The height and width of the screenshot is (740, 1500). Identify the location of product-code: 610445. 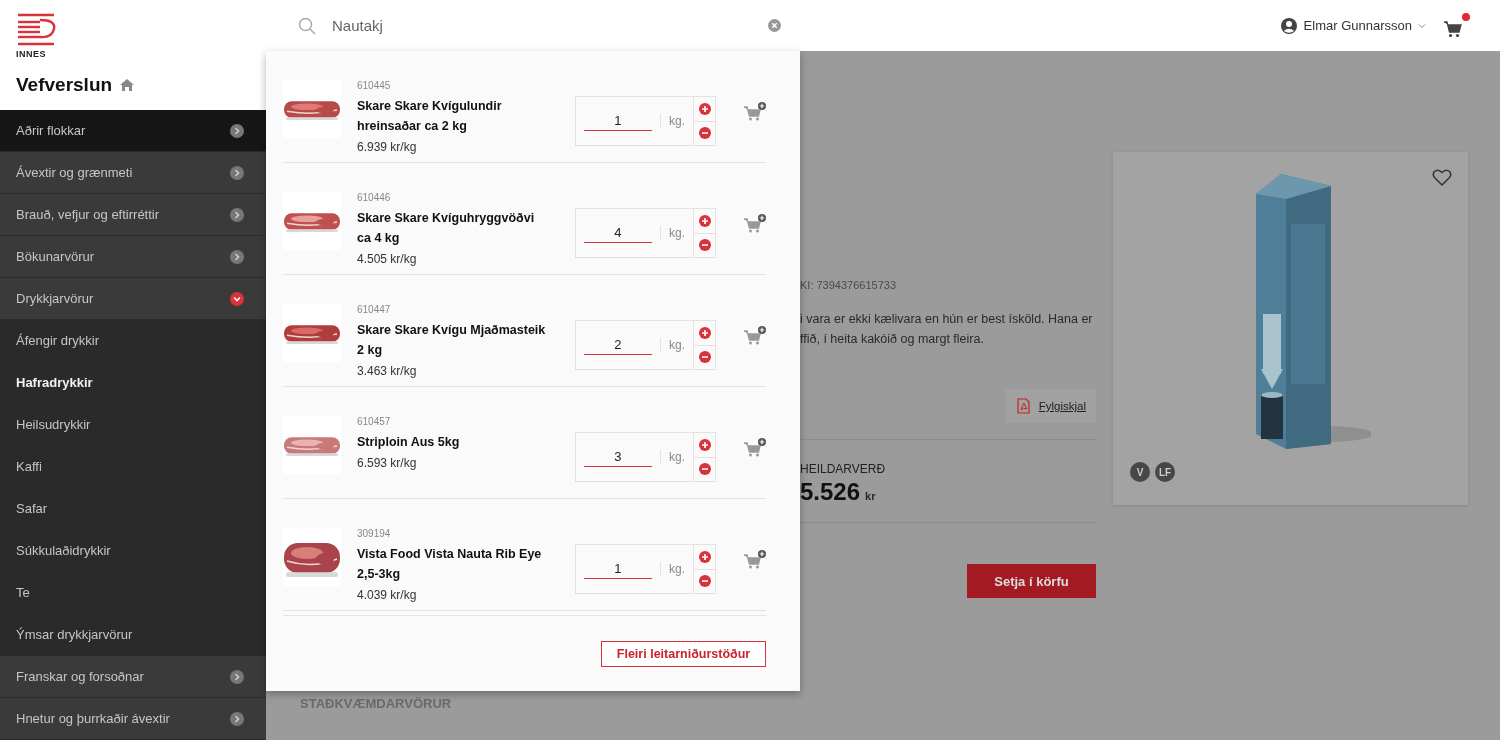
(374, 85).